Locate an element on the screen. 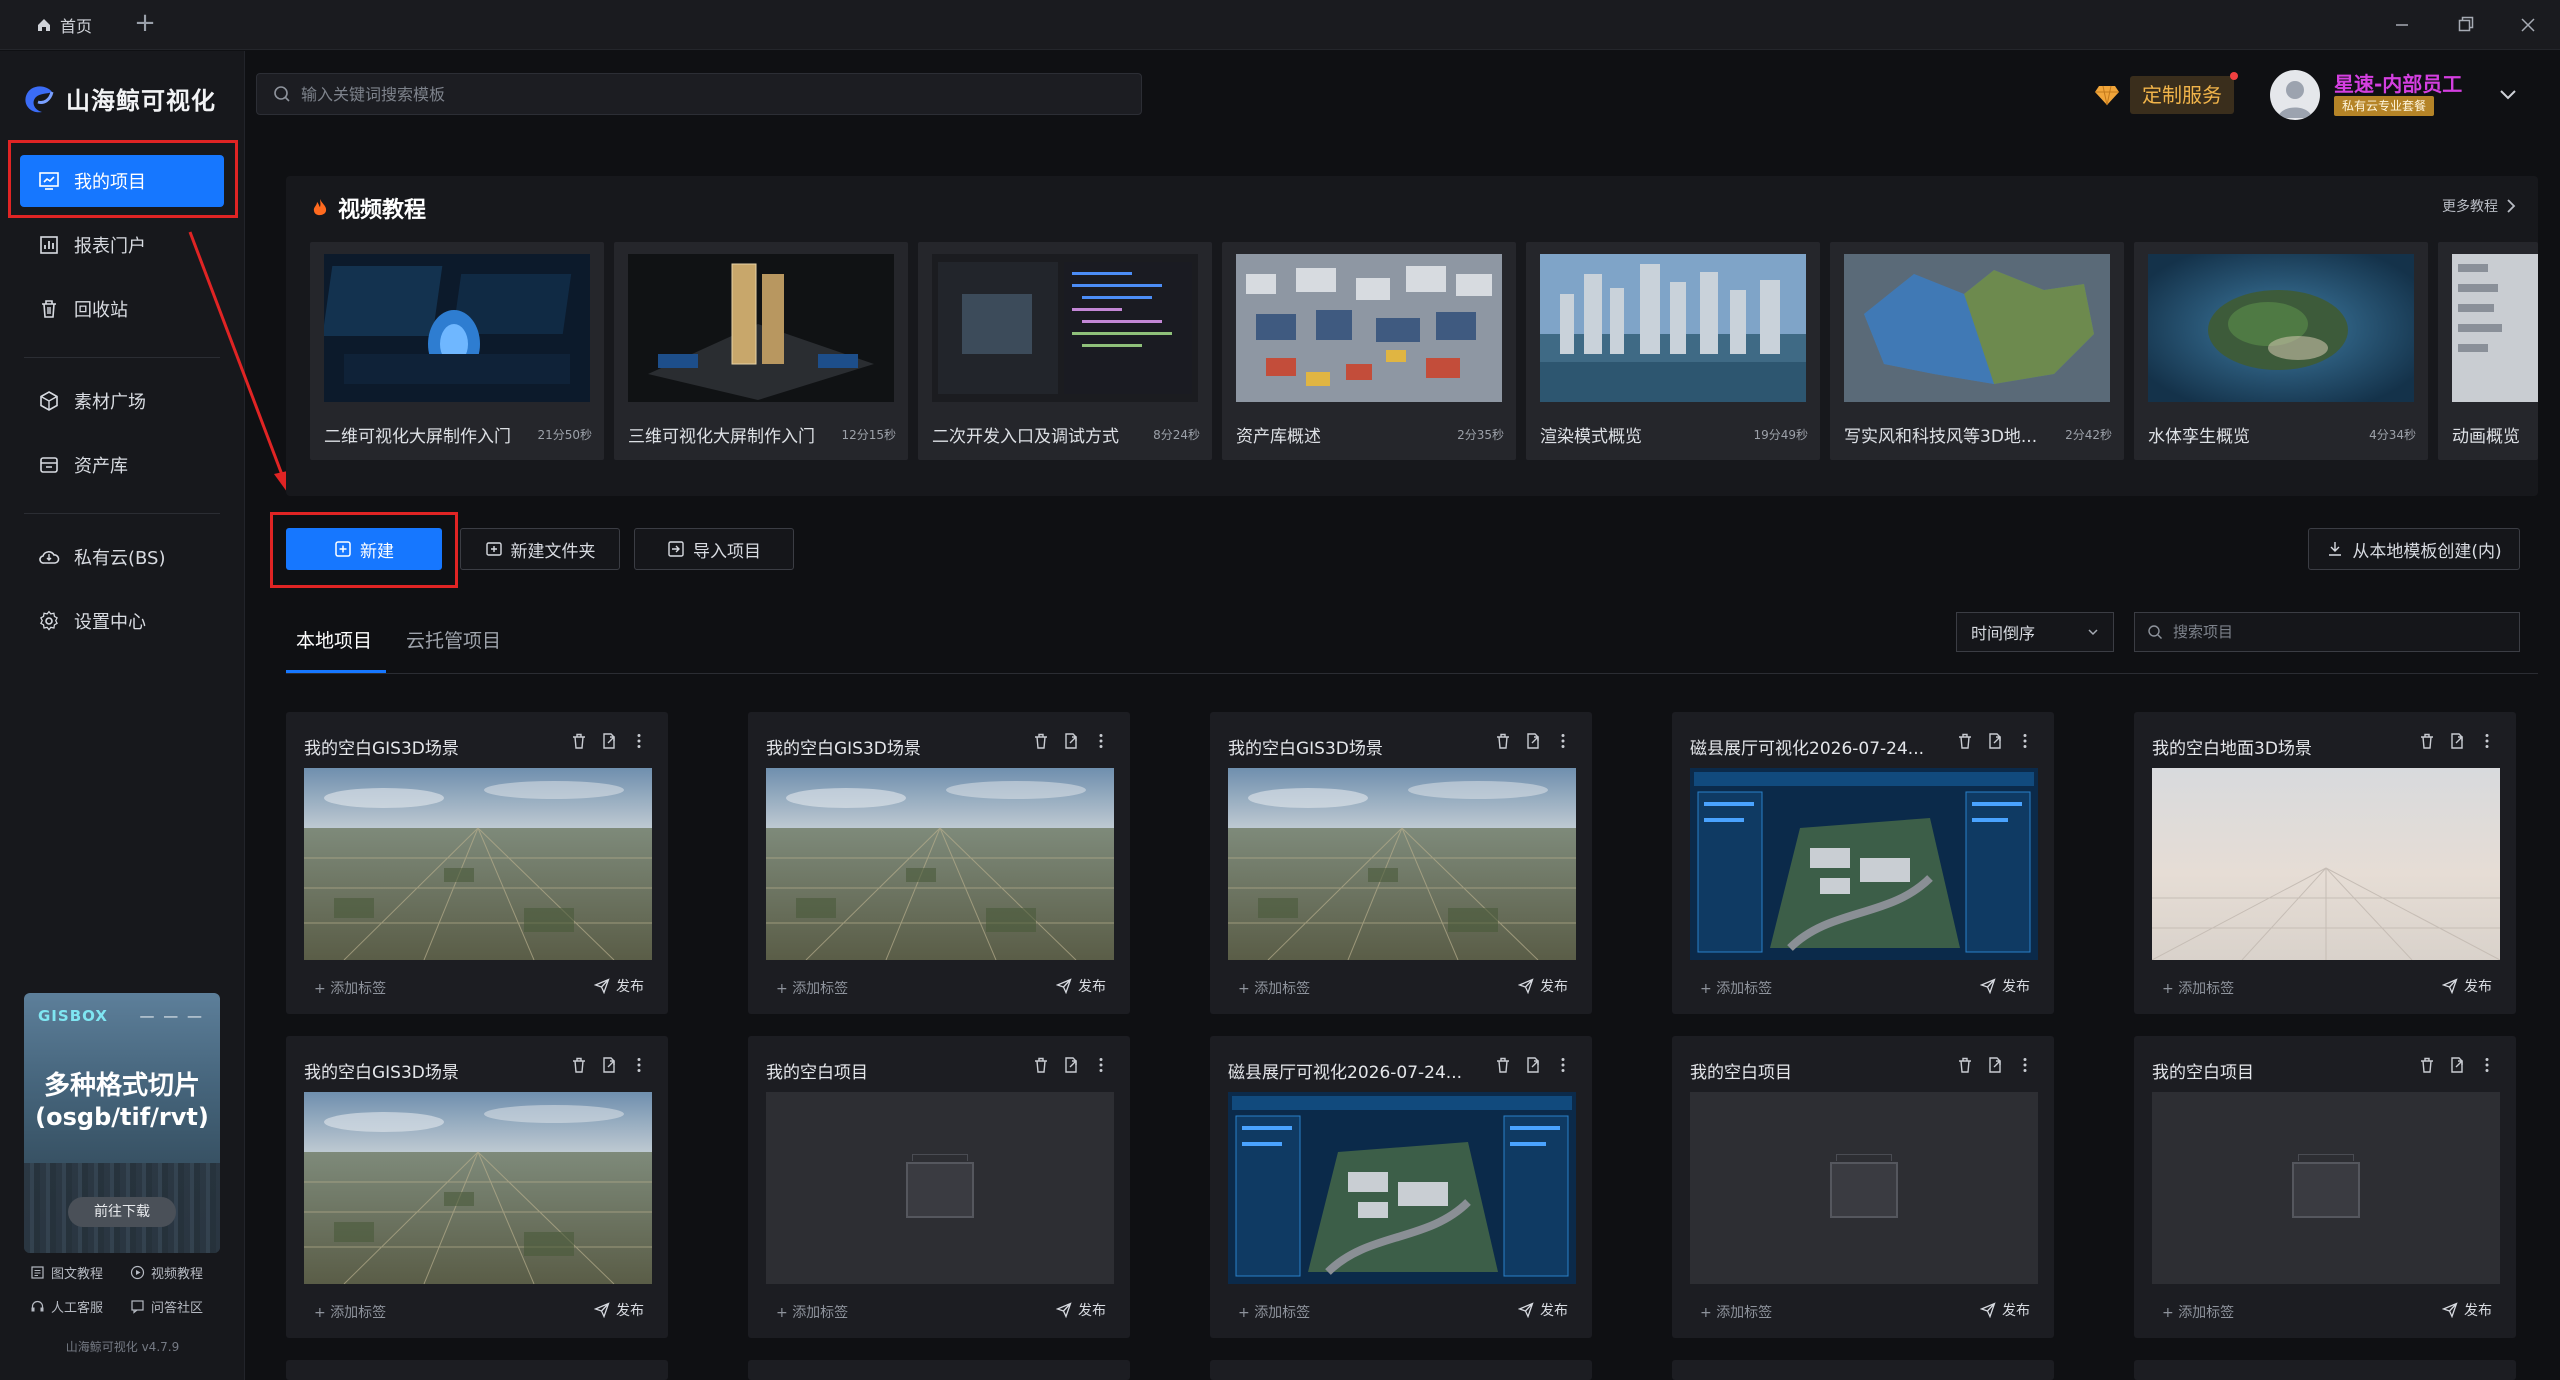 The width and height of the screenshot is (2560, 1380). video-card: 二维可视化大屏制作入门 21分50秒 is located at coordinates (457, 351).